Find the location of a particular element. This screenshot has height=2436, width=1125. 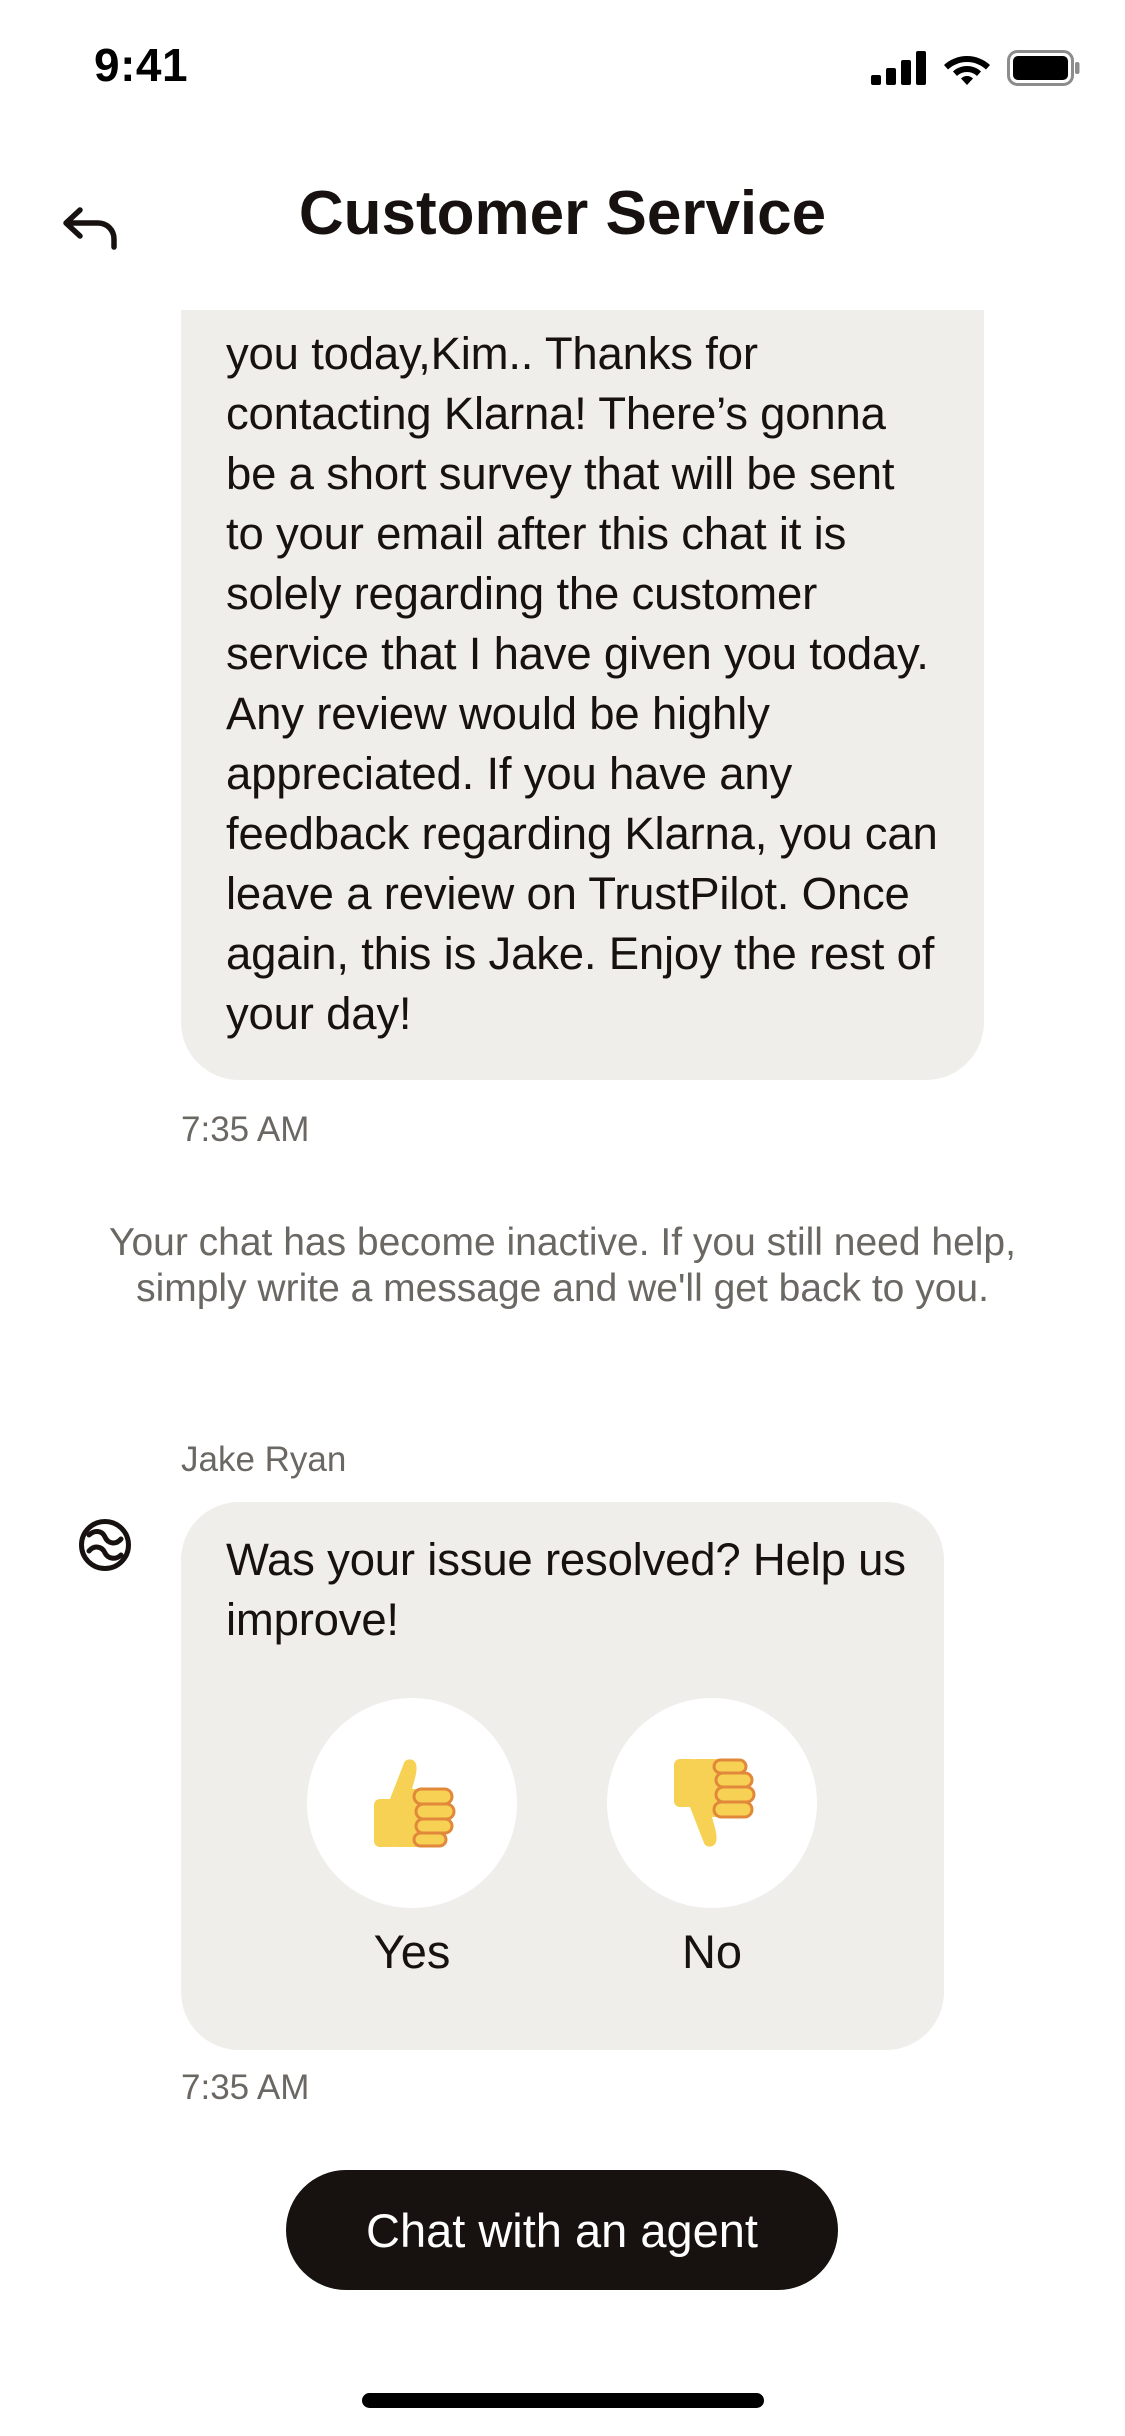

home-indicator is located at coordinates (563, 2400).